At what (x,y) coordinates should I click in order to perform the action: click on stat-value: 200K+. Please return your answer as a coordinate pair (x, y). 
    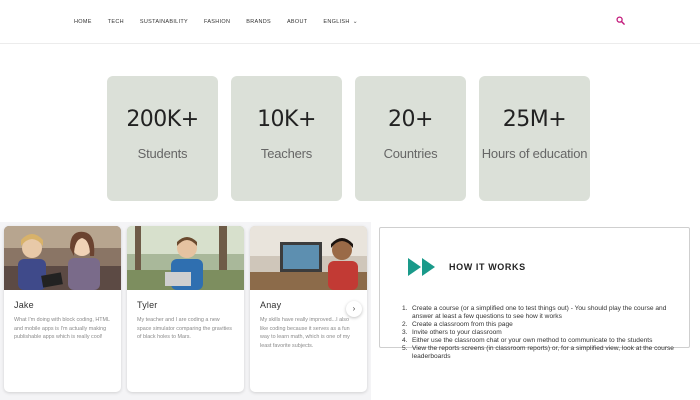
    Looking at the image, I should click on (162, 119).